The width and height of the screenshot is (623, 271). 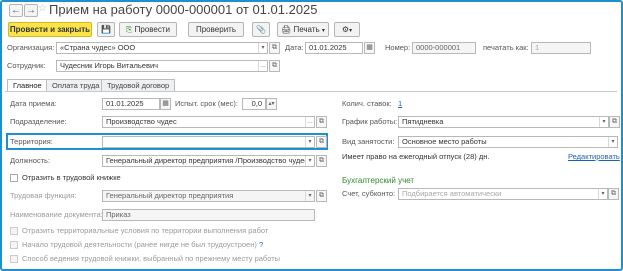 I want to click on accounting-section-title: Бухгалтерский учет, so click(x=378, y=180).